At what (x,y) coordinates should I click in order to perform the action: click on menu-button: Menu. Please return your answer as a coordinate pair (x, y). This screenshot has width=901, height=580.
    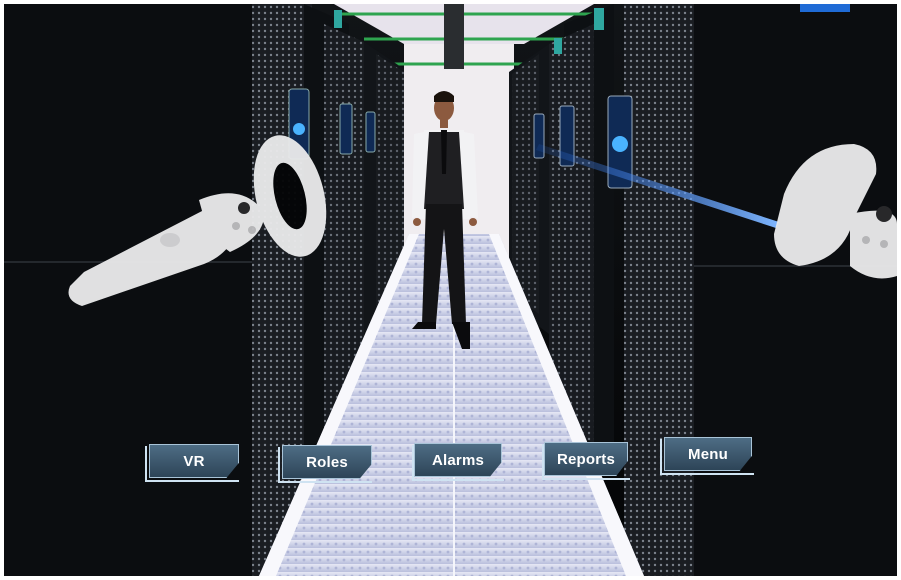
    Looking at the image, I should click on (708, 454).